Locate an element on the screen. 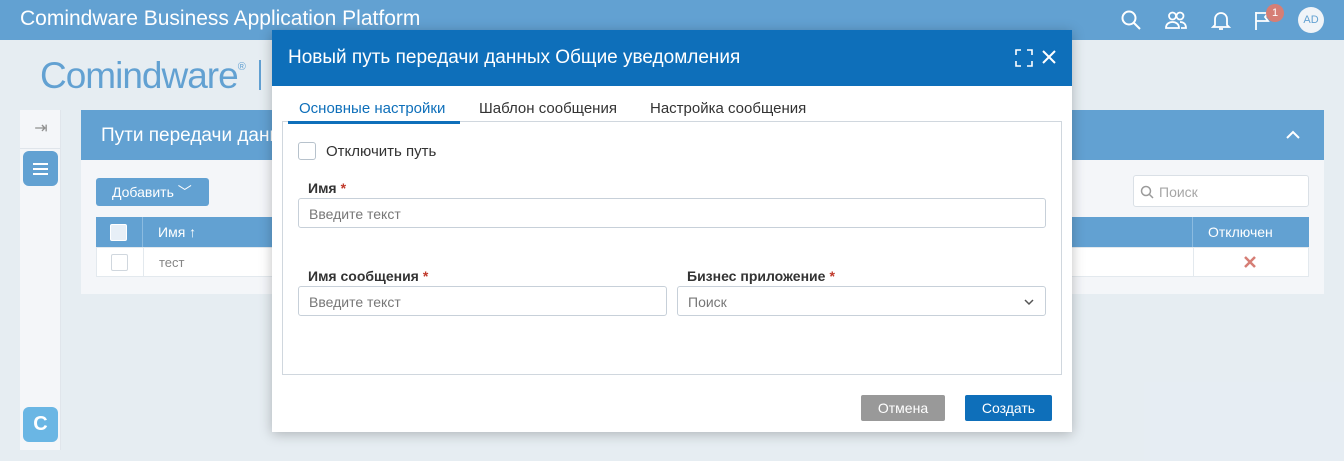 The width and height of the screenshot is (1344, 461). tab-message-settings: Настройка сообщения is located at coordinates (728, 108).